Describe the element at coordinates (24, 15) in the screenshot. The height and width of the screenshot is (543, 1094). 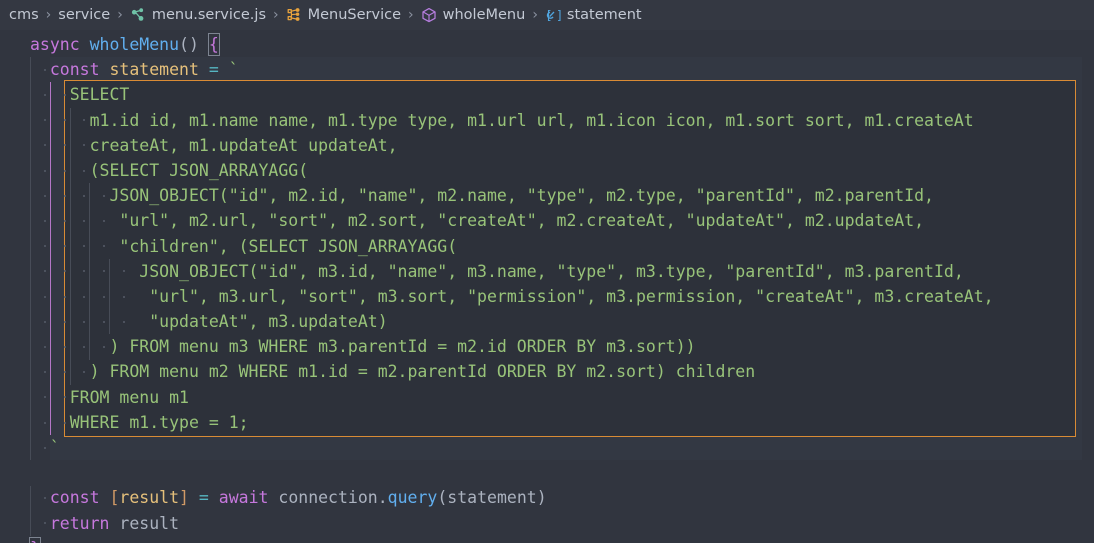
I see `breadcrumb-item-cms: cms` at that location.